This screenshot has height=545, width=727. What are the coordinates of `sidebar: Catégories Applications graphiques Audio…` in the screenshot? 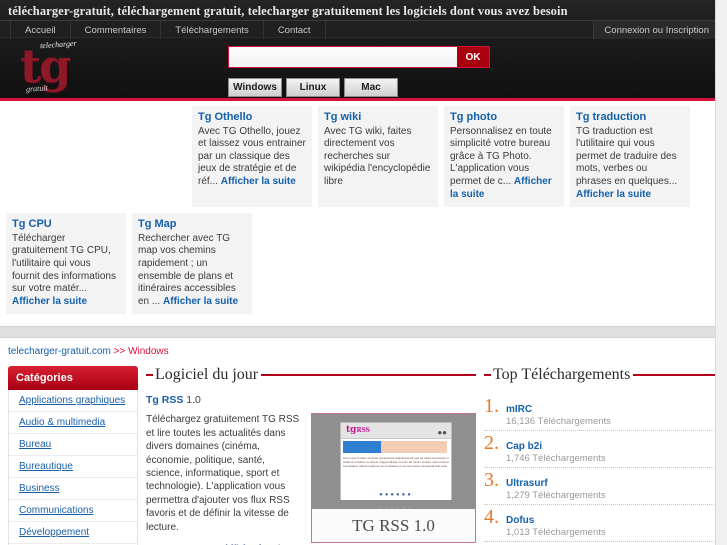 It's located at (73, 455).